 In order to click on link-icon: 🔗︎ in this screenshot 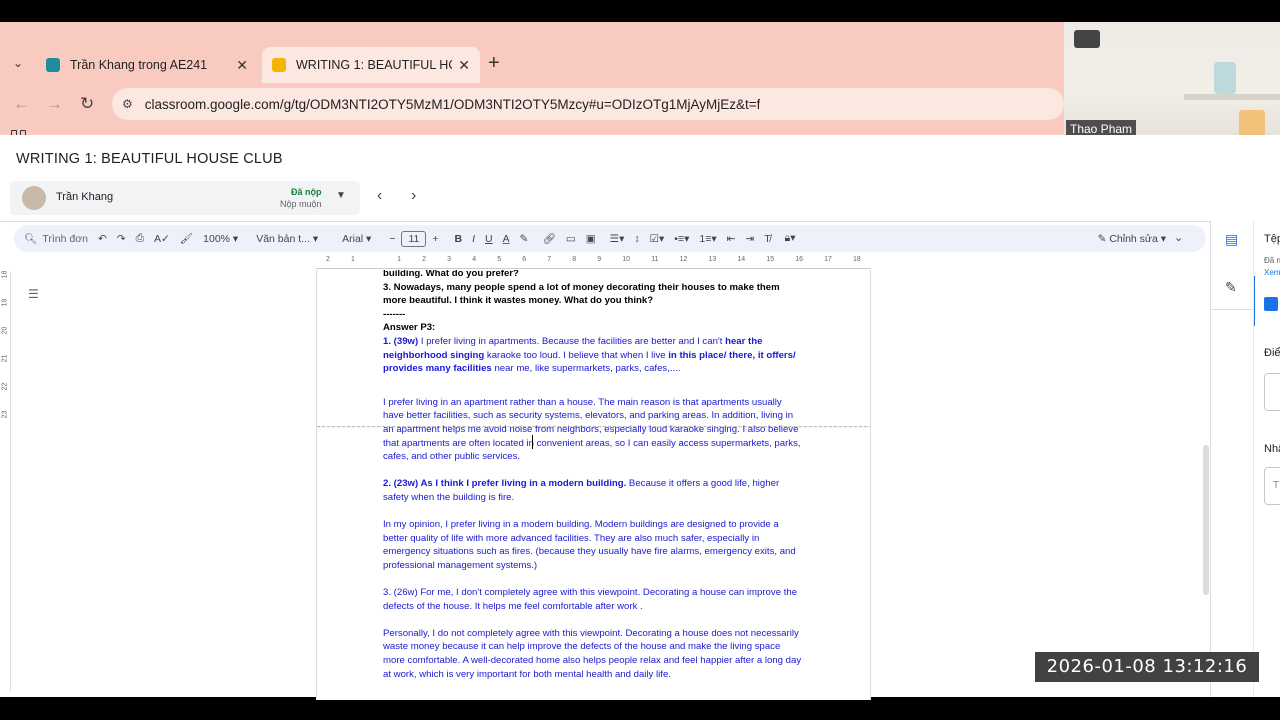, I will do `click(548, 238)`.